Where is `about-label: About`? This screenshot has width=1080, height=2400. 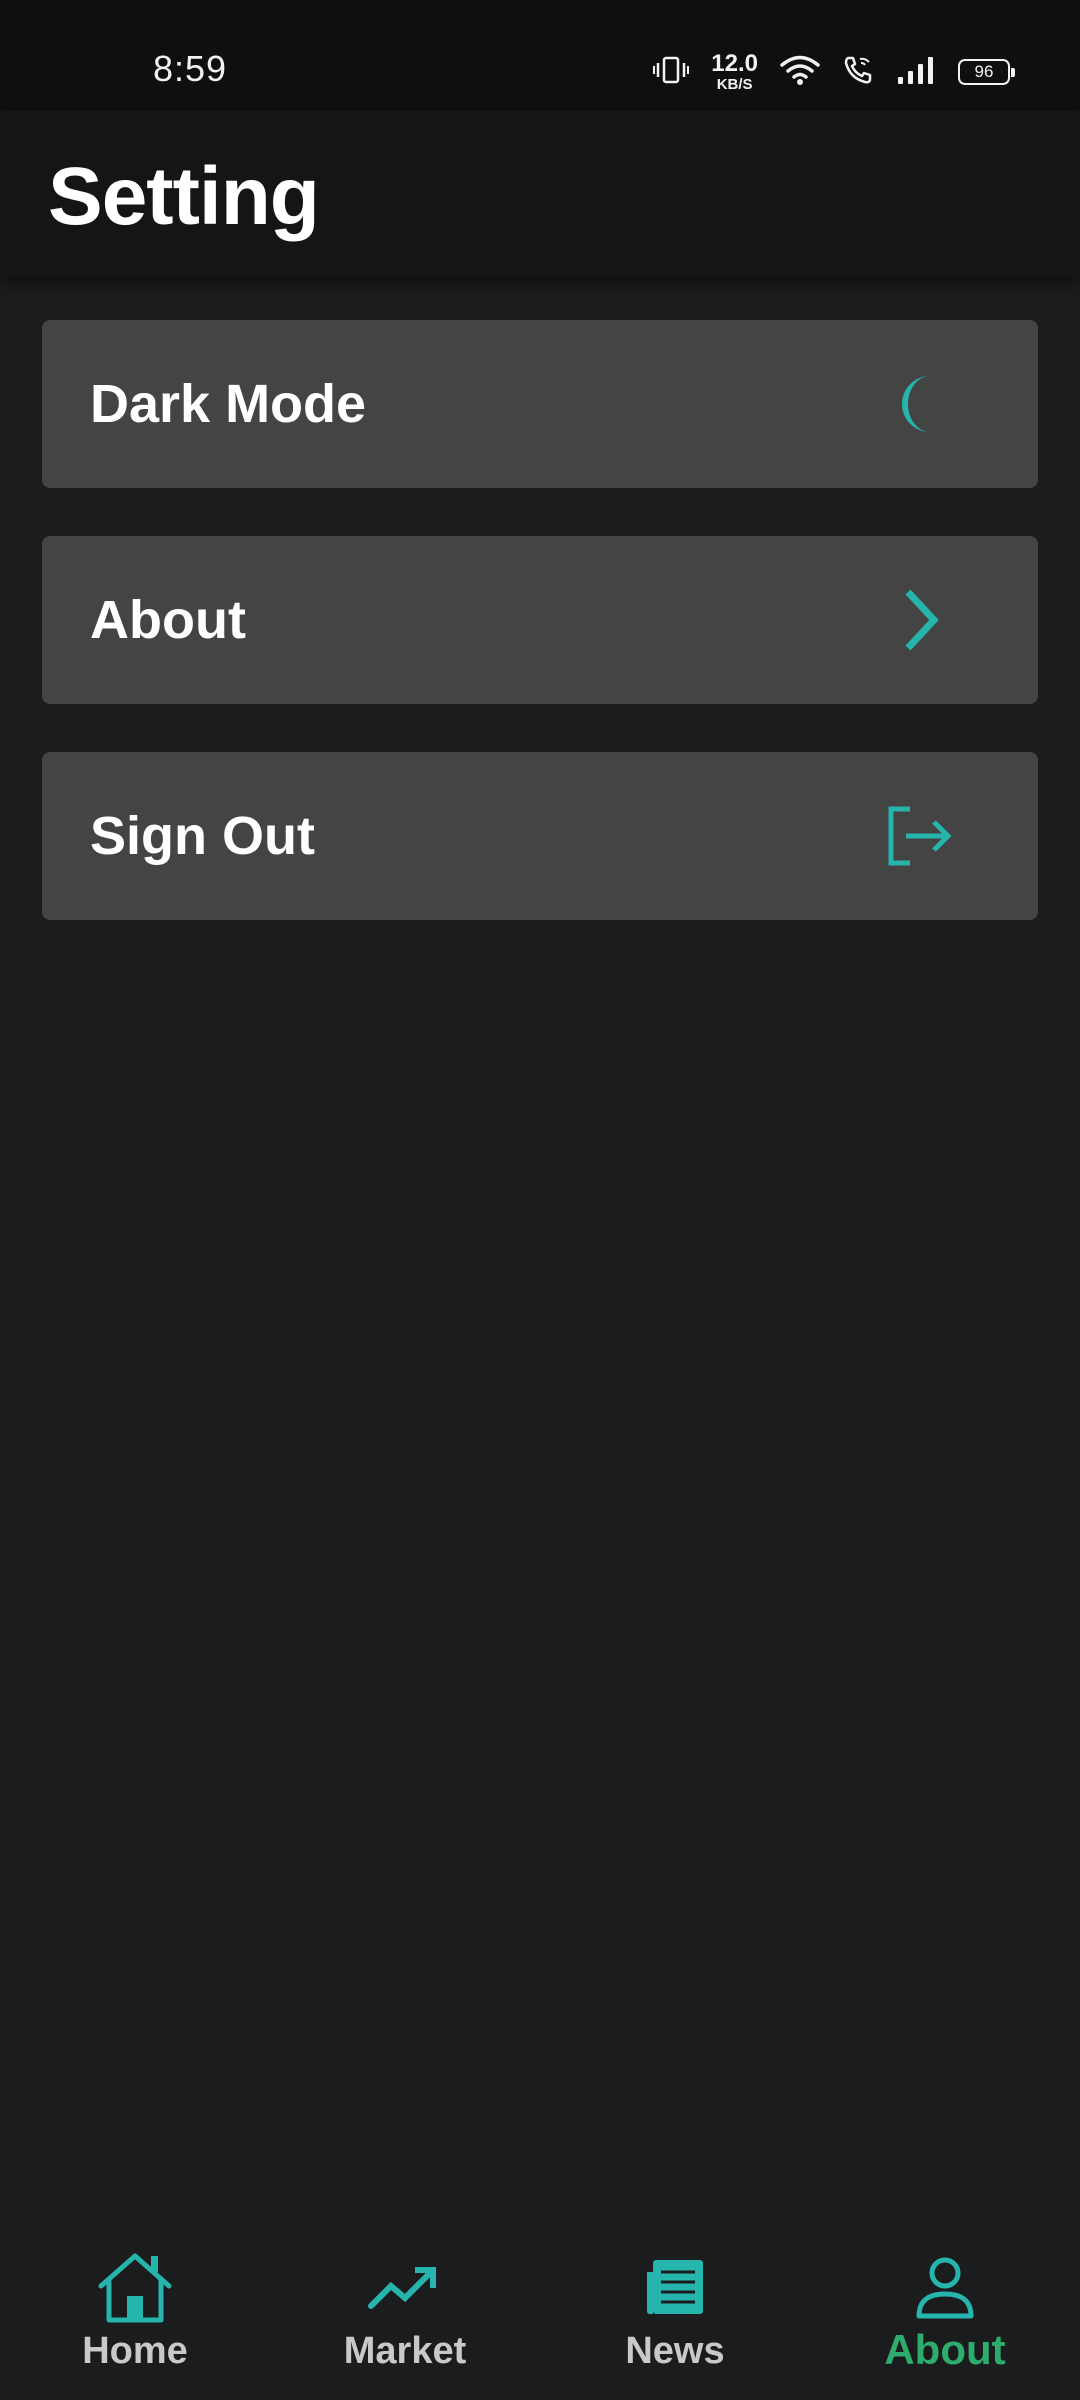
about-label: About is located at coordinates (168, 620).